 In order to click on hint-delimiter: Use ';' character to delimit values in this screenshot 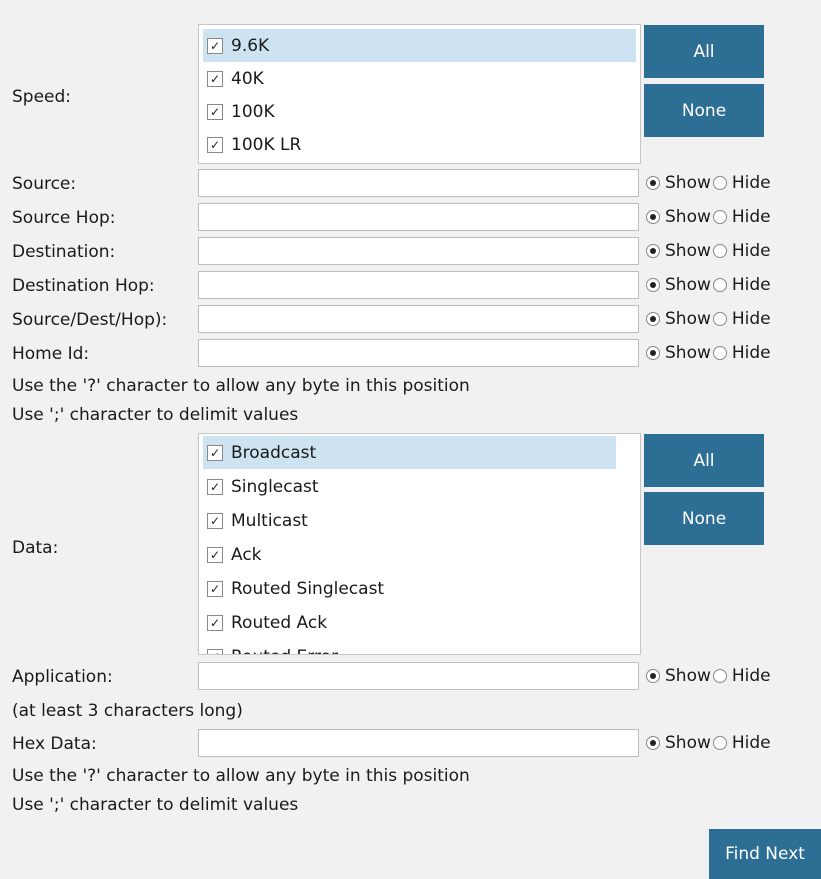, I will do `click(155, 415)`.